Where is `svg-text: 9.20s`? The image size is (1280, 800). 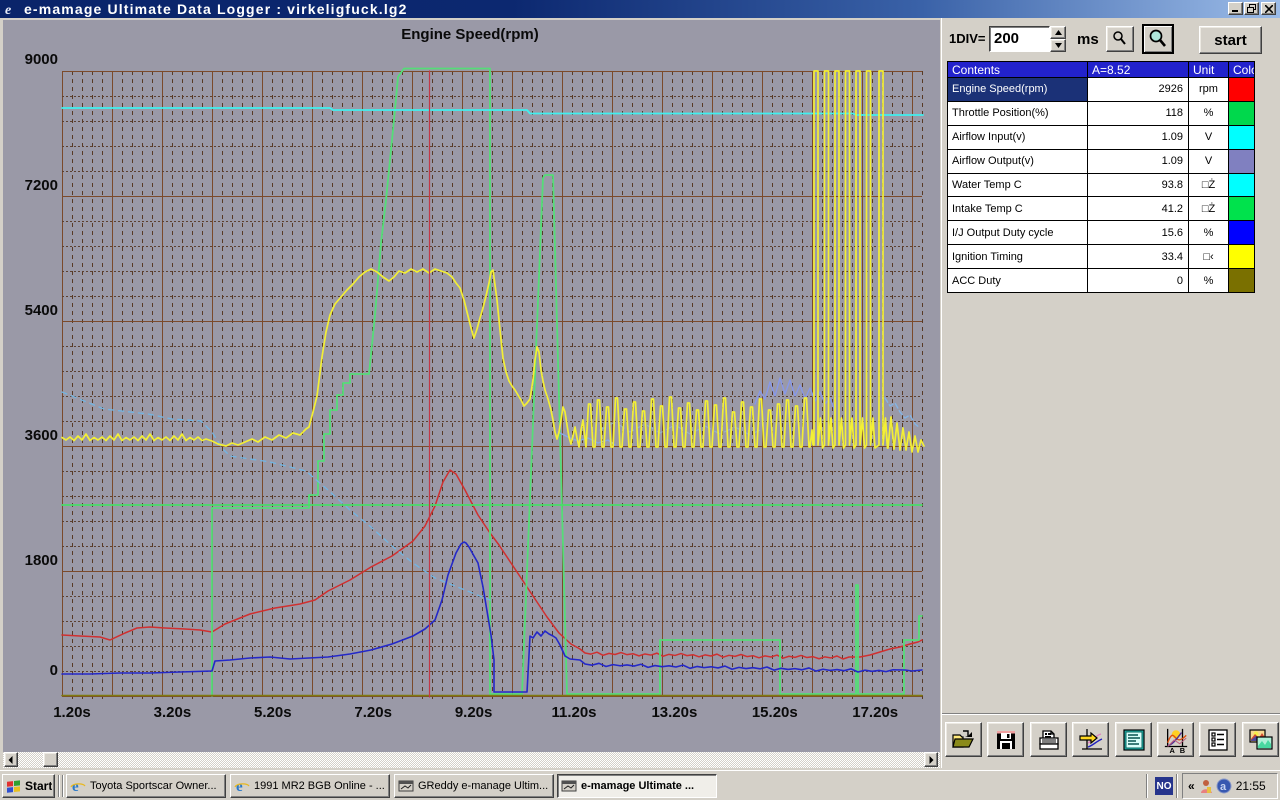
svg-text: 9.20s is located at coordinates (474, 712).